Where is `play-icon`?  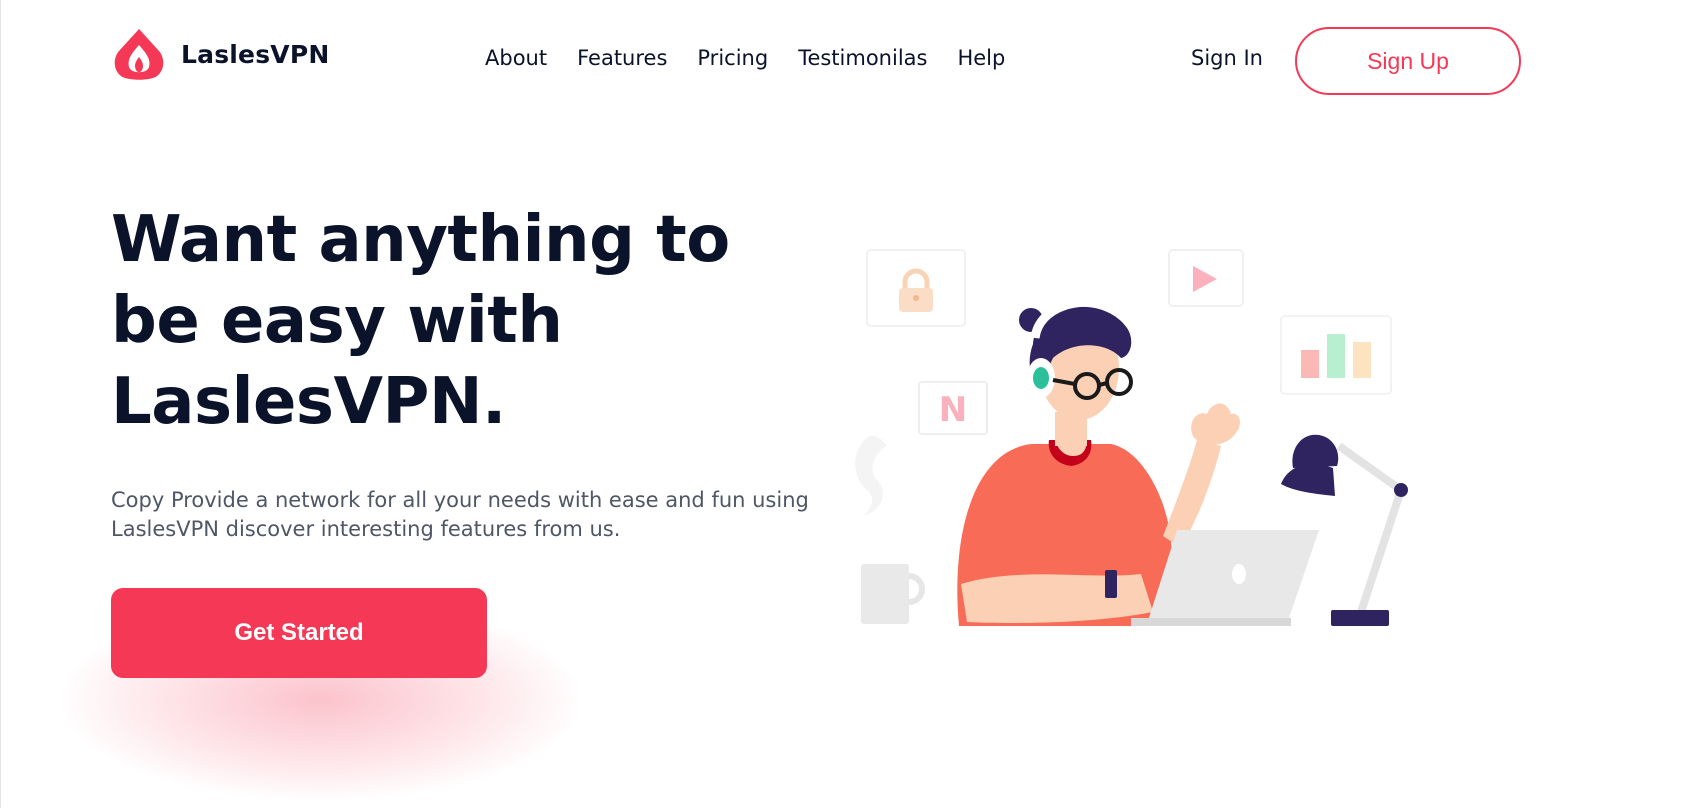
play-icon is located at coordinates (1206, 278).